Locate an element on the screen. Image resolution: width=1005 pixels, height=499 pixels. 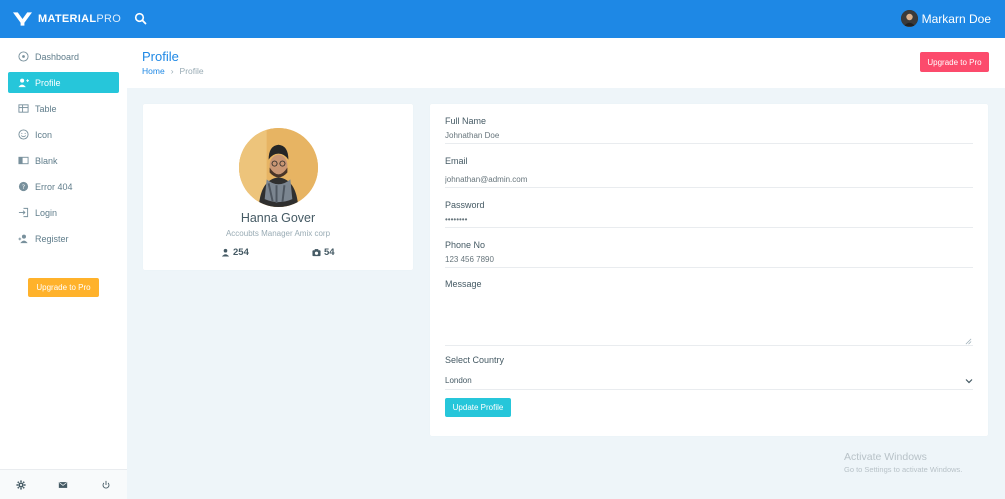
user-add-icon is located at coordinates (23, 238).